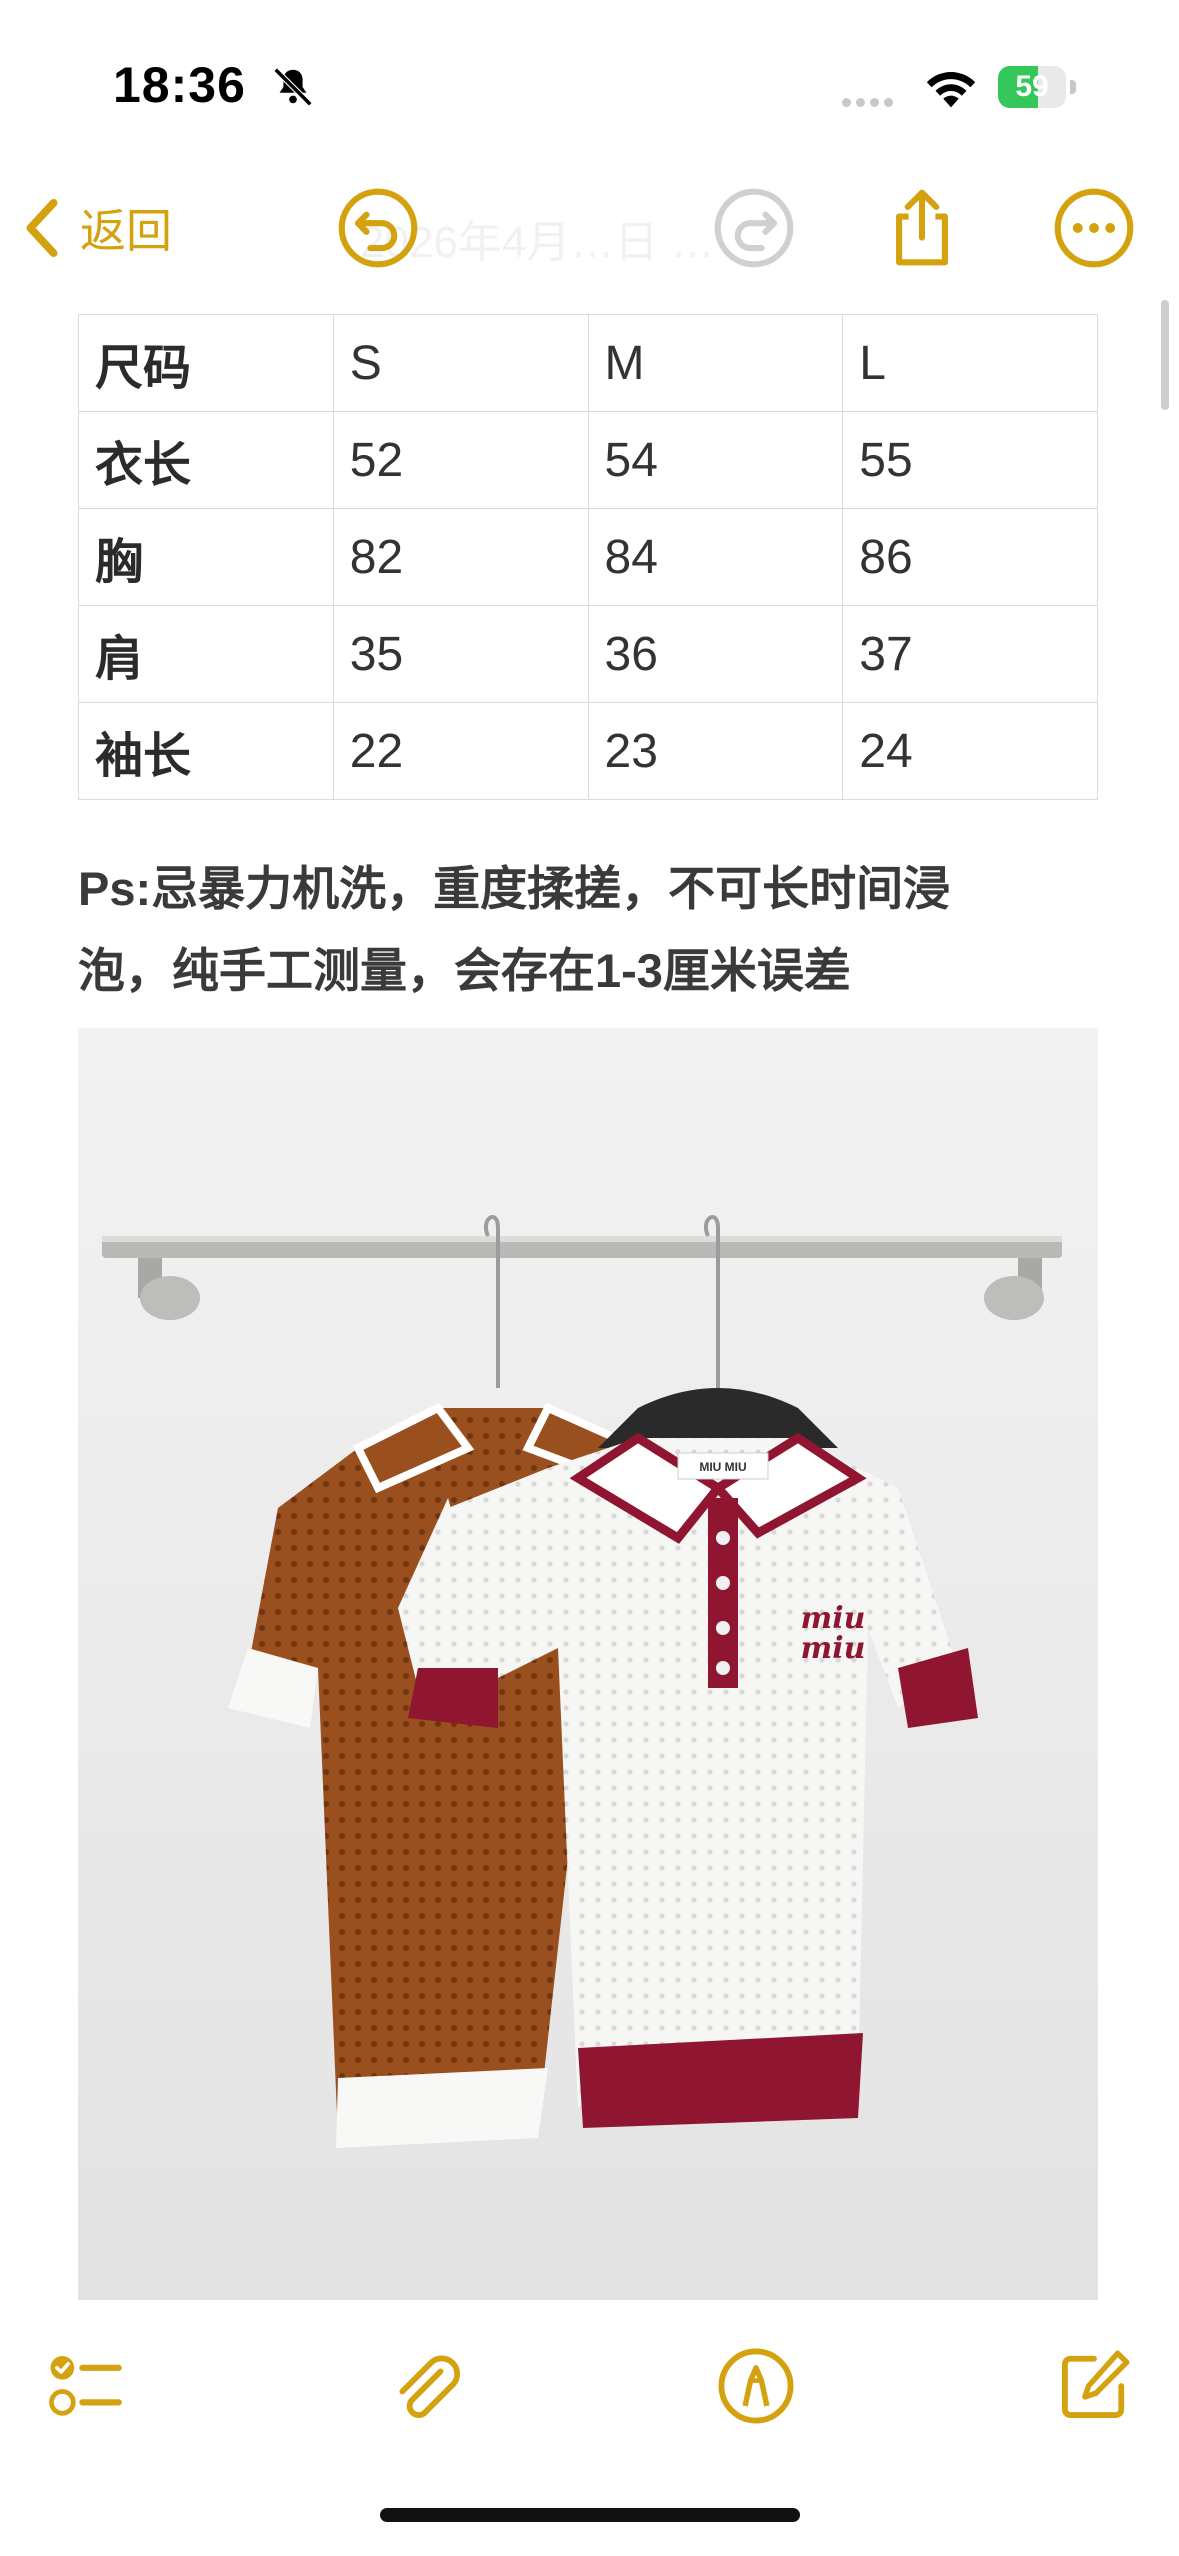 Image resolution: width=1179 pixels, height=2556 pixels. Describe the element at coordinates (86, 2386) in the screenshot. I see `checklist-icon` at that location.